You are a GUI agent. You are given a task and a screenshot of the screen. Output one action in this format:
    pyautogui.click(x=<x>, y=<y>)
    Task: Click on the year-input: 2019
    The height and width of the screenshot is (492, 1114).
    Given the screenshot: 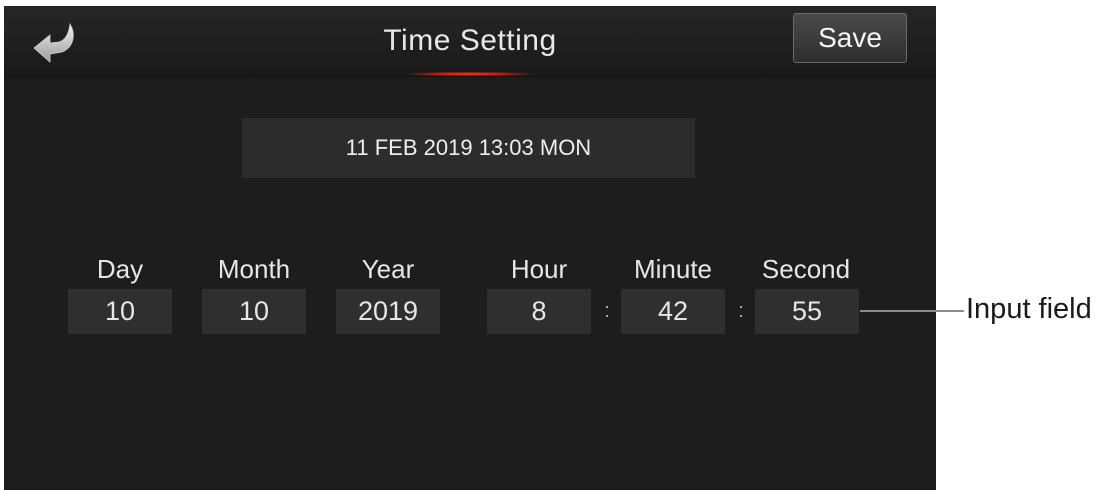 What is the action you would take?
    pyautogui.click(x=388, y=311)
    